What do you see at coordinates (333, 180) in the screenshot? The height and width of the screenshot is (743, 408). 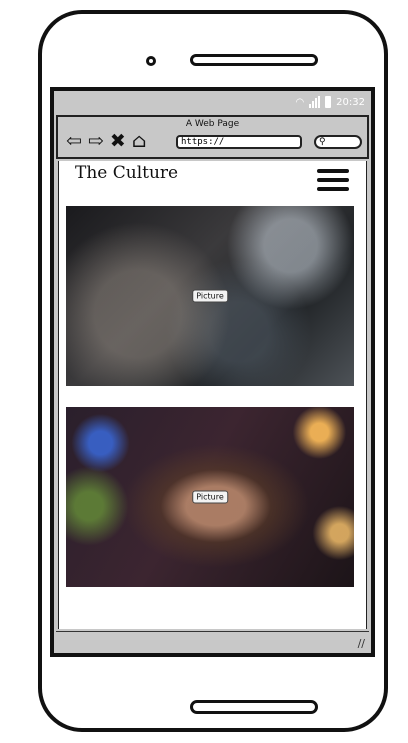 I see `hamburger-menu-icon` at bounding box center [333, 180].